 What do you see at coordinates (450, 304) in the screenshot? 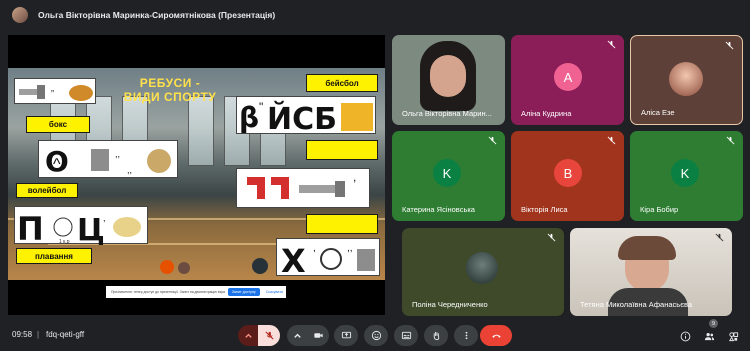
I see `participant-name: Поліна Чередниченко` at bounding box center [450, 304].